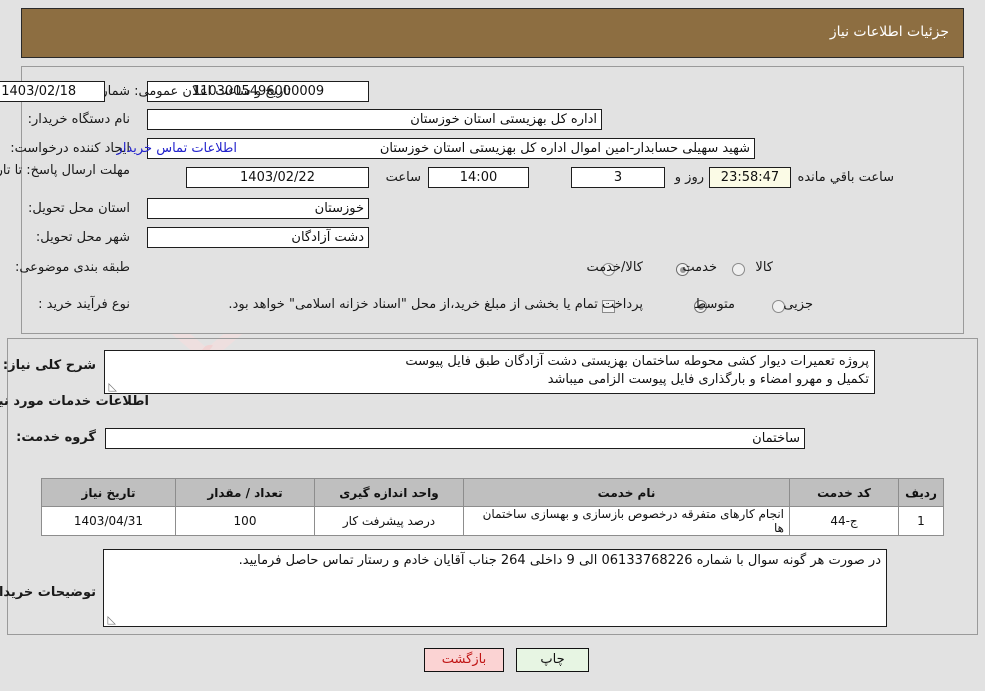 The height and width of the screenshot is (691, 985). What do you see at coordinates (889, 32) in the screenshot?
I see `page-title: جزئیات اطلاعات نیاز` at bounding box center [889, 32].